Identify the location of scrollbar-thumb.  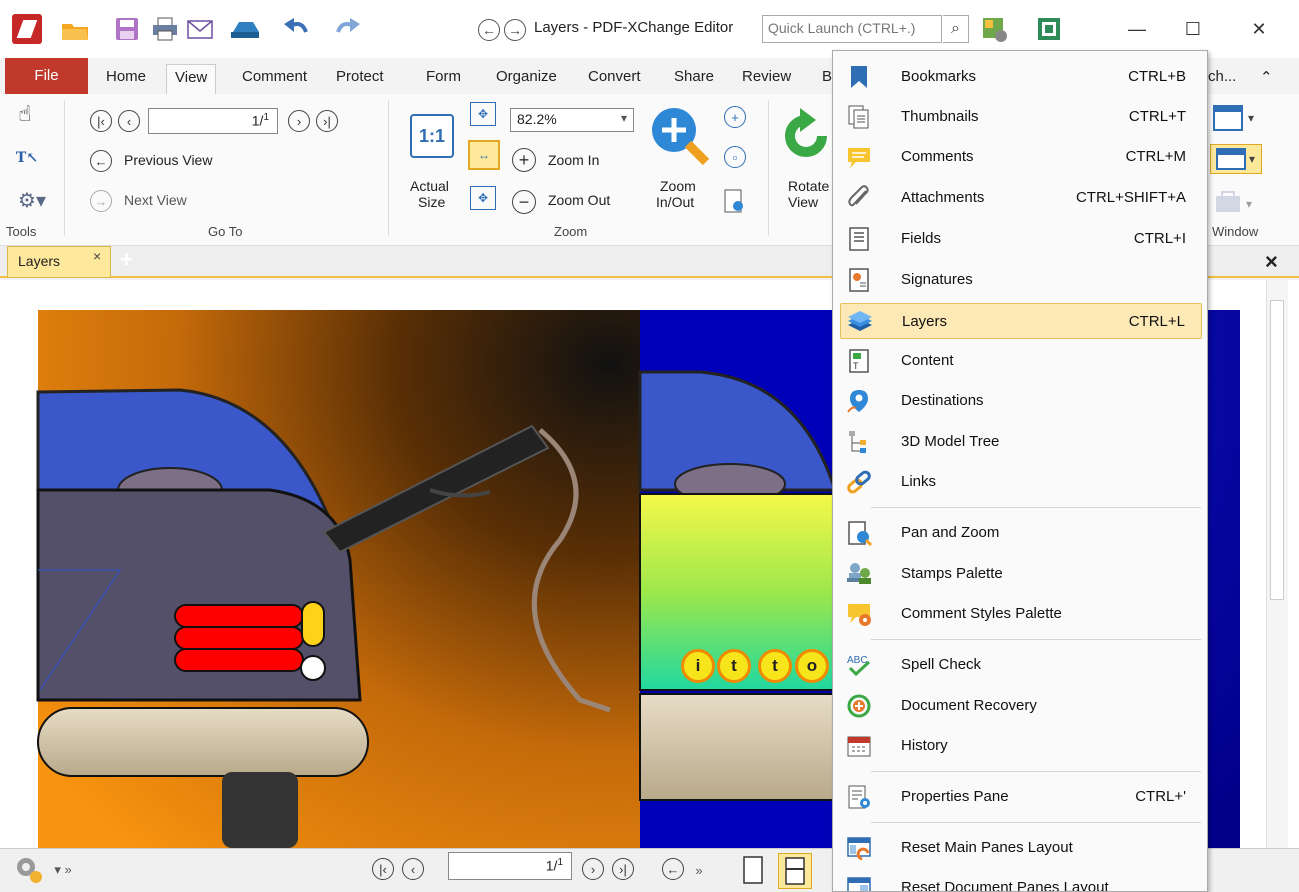
(1277, 450).